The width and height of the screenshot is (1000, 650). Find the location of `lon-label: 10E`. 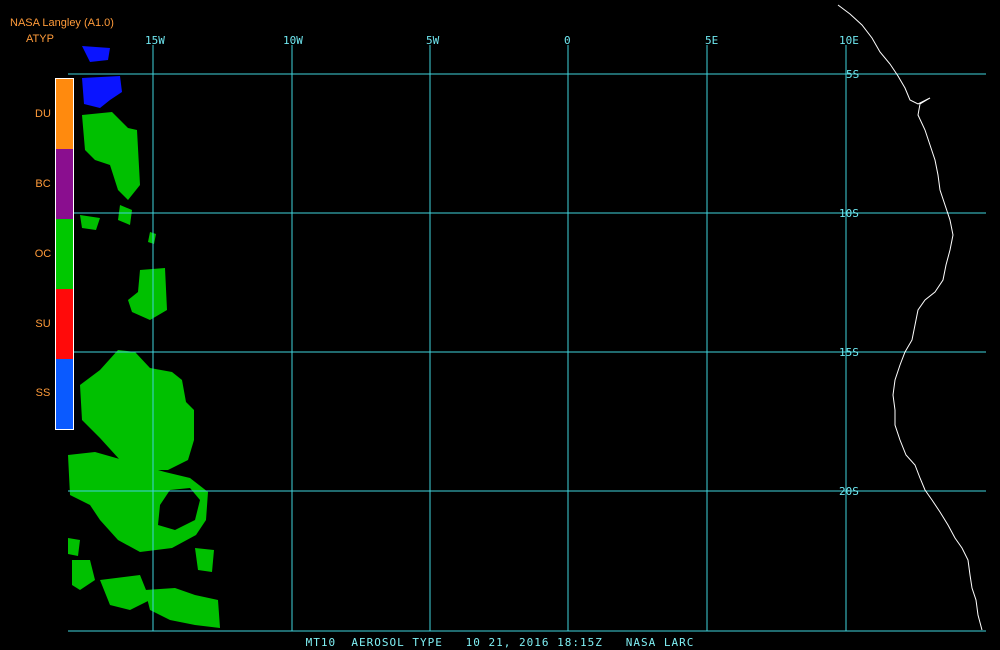

lon-label: 10E is located at coordinates (849, 40).